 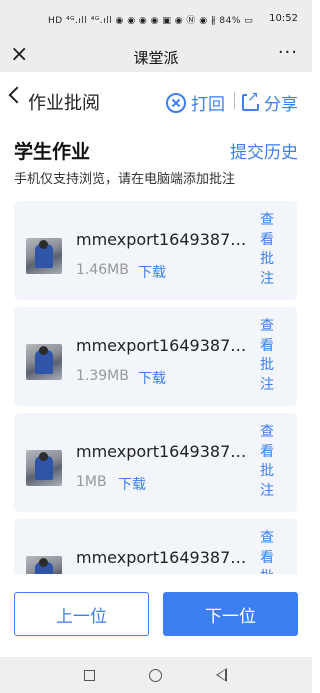 What do you see at coordinates (125, 179) in the screenshot?
I see `mobile-hint: 手机仅支持浏览，请在电脑端添加批注` at bounding box center [125, 179].